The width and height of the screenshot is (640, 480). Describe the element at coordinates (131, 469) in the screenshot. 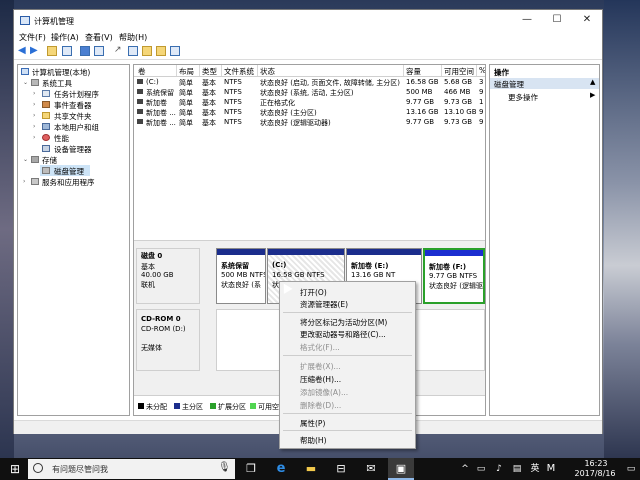

I see `cortana-search-box: 有问题尽管问我 🎙` at that location.